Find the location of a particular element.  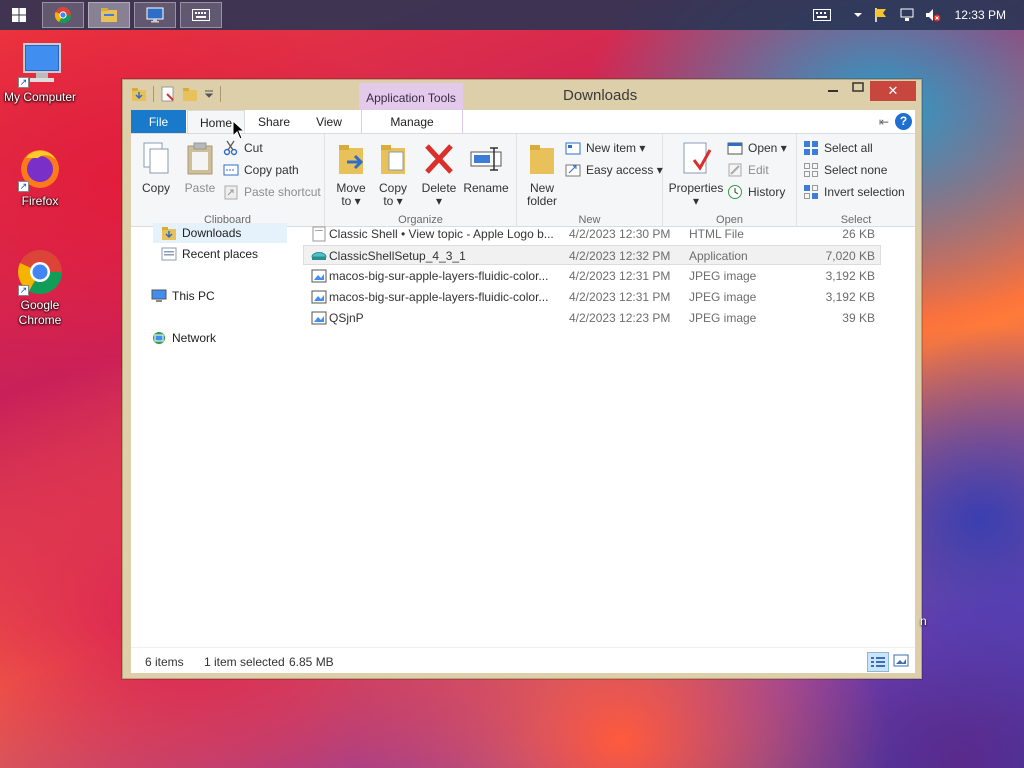

toolbar-separator is located at coordinates (220, 94).